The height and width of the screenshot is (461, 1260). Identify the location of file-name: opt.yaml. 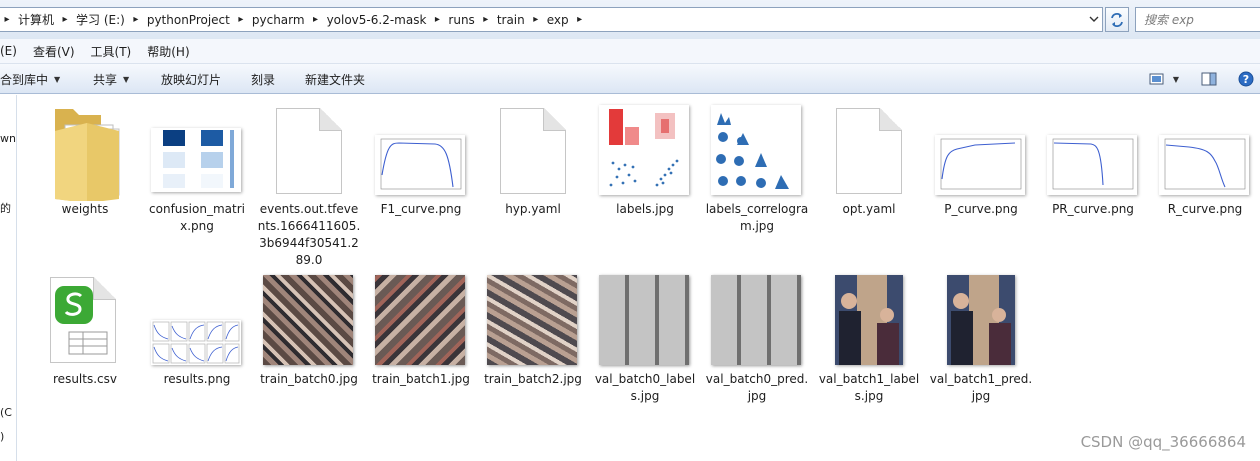
(869, 209).